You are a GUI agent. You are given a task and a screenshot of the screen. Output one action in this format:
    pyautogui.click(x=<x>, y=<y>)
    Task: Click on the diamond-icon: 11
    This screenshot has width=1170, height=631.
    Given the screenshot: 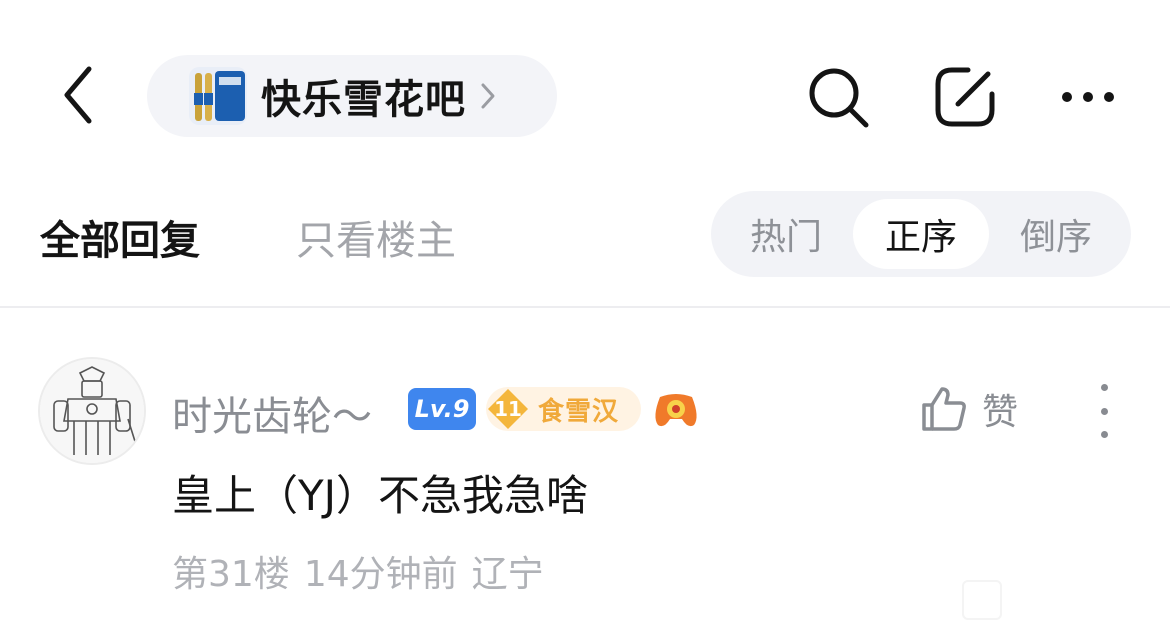 What is the action you would take?
    pyautogui.click(x=508, y=409)
    